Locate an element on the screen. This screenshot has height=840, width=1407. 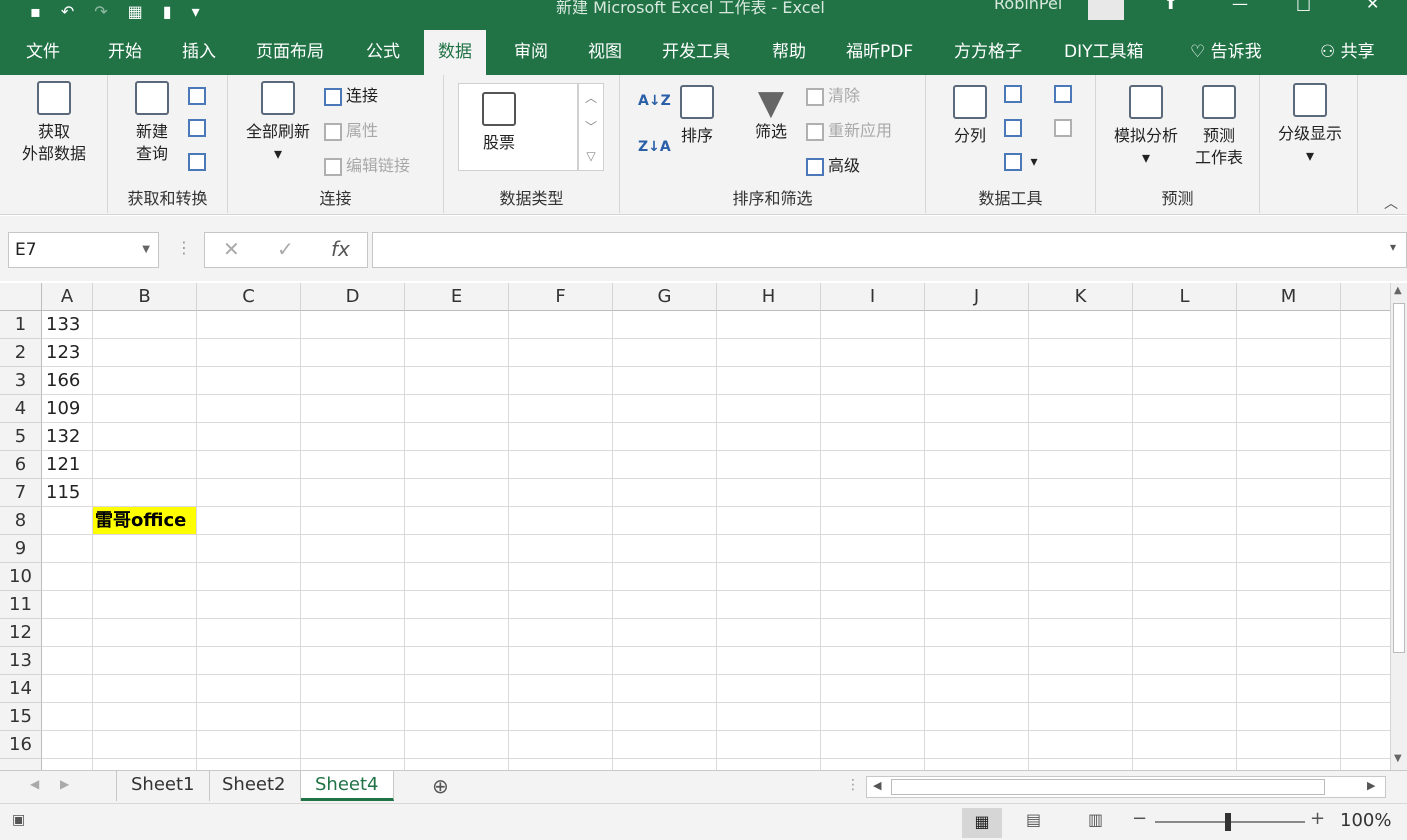
column-header: I is located at coordinates (873, 297).